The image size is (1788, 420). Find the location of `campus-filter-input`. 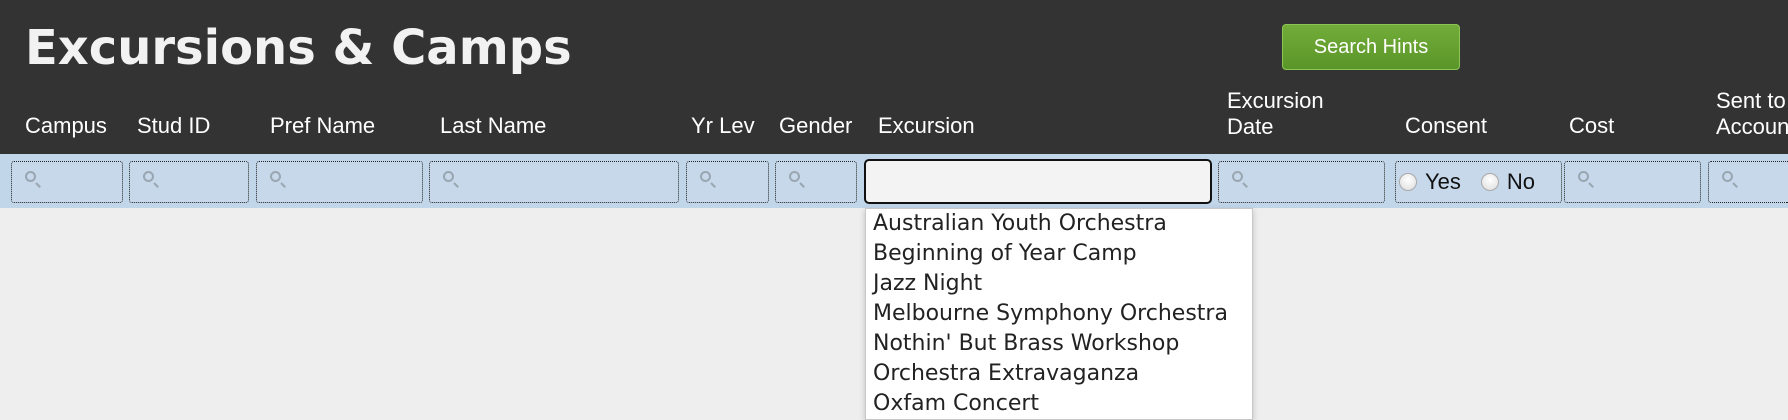

campus-filter-input is located at coordinates (67, 182).